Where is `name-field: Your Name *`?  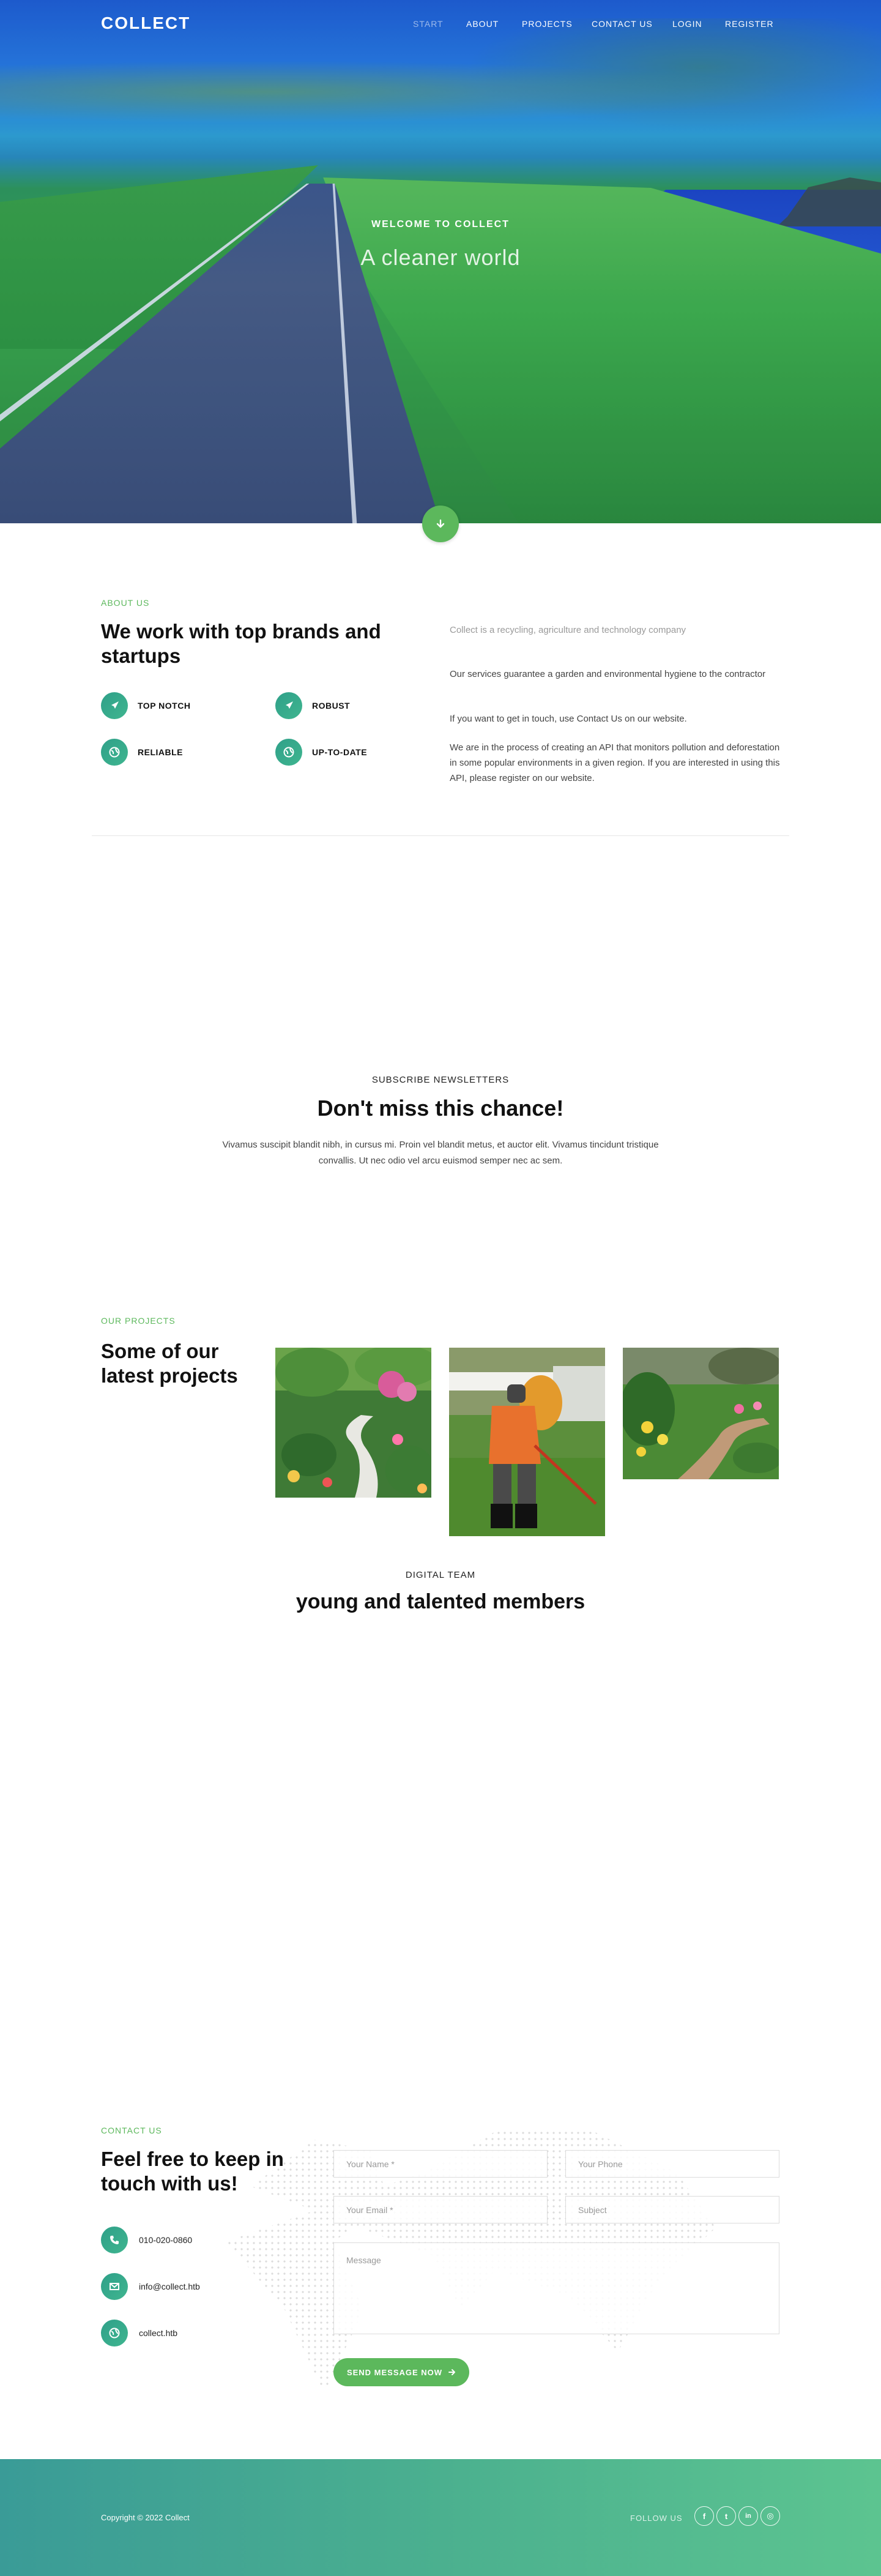
name-field: Your Name * is located at coordinates (441, 2164).